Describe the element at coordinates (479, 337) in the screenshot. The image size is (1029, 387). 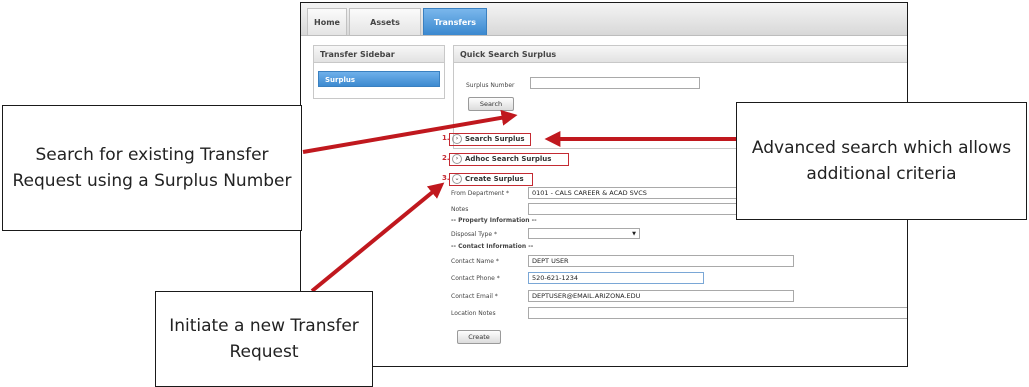
I see `create-button: Create` at that location.